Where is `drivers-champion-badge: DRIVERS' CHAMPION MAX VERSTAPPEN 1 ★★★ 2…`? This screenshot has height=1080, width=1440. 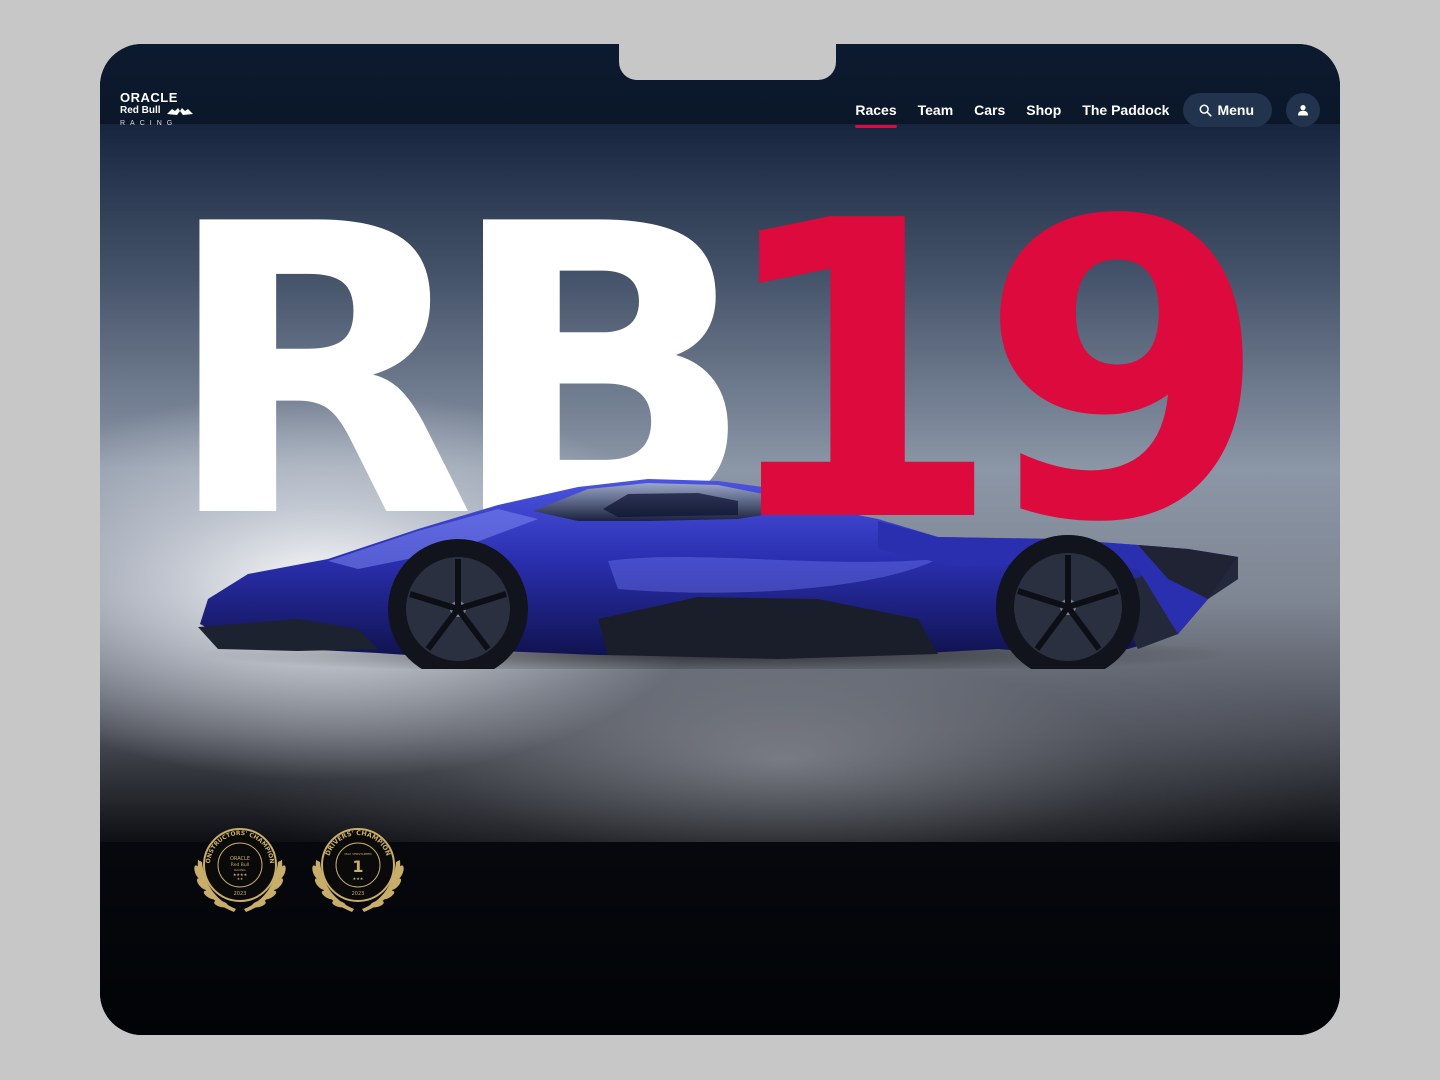
drivers-champion-badge: DRIVERS' CHAMPION MAX VERSTAPPEN 1 ★★★ 2… is located at coordinates (358, 870).